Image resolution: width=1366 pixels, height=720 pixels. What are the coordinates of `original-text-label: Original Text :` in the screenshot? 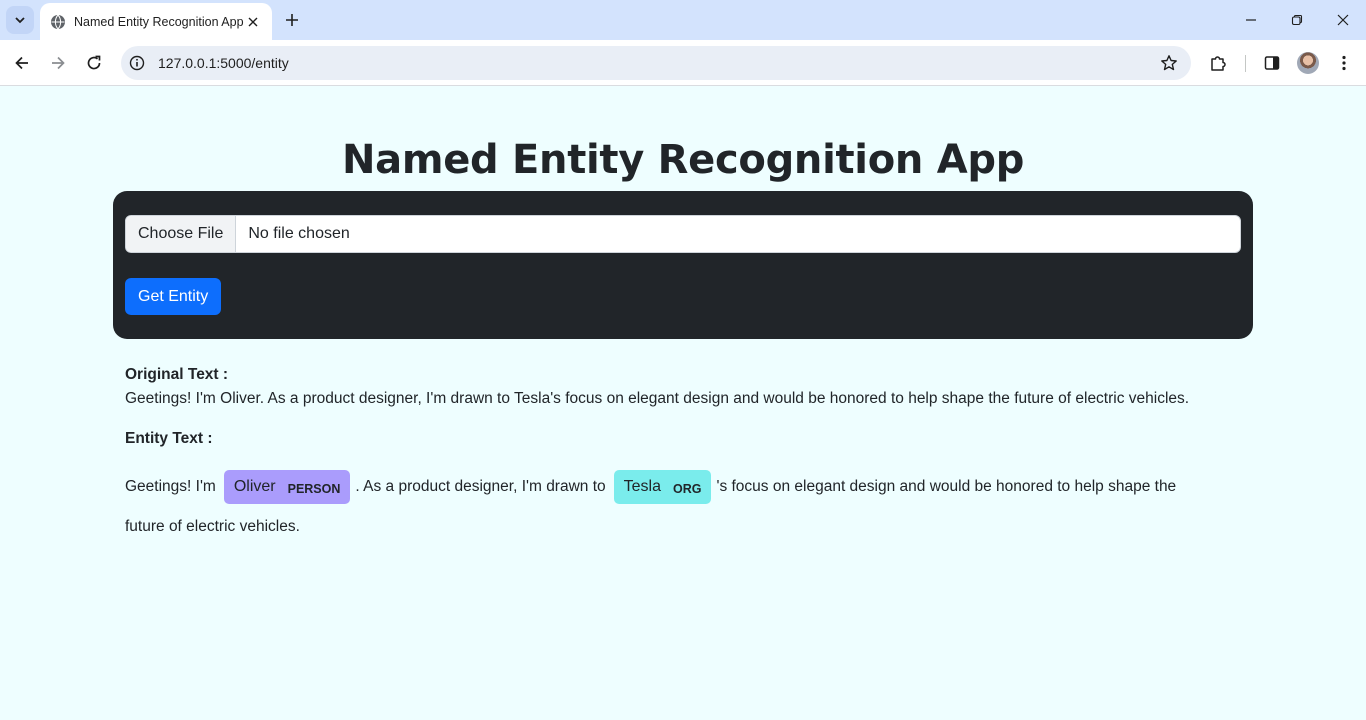 It's located at (177, 374).